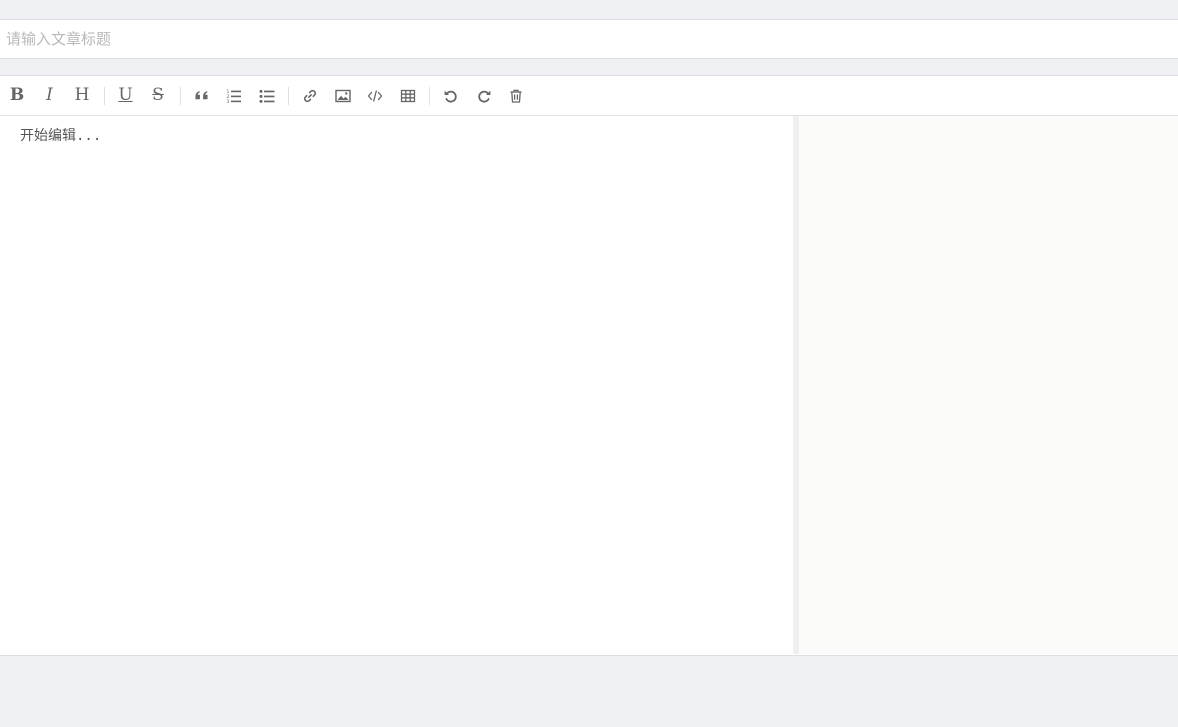 This screenshot has height=727, width=1178. I want to click on unordered-list-button, so click(267, 96).